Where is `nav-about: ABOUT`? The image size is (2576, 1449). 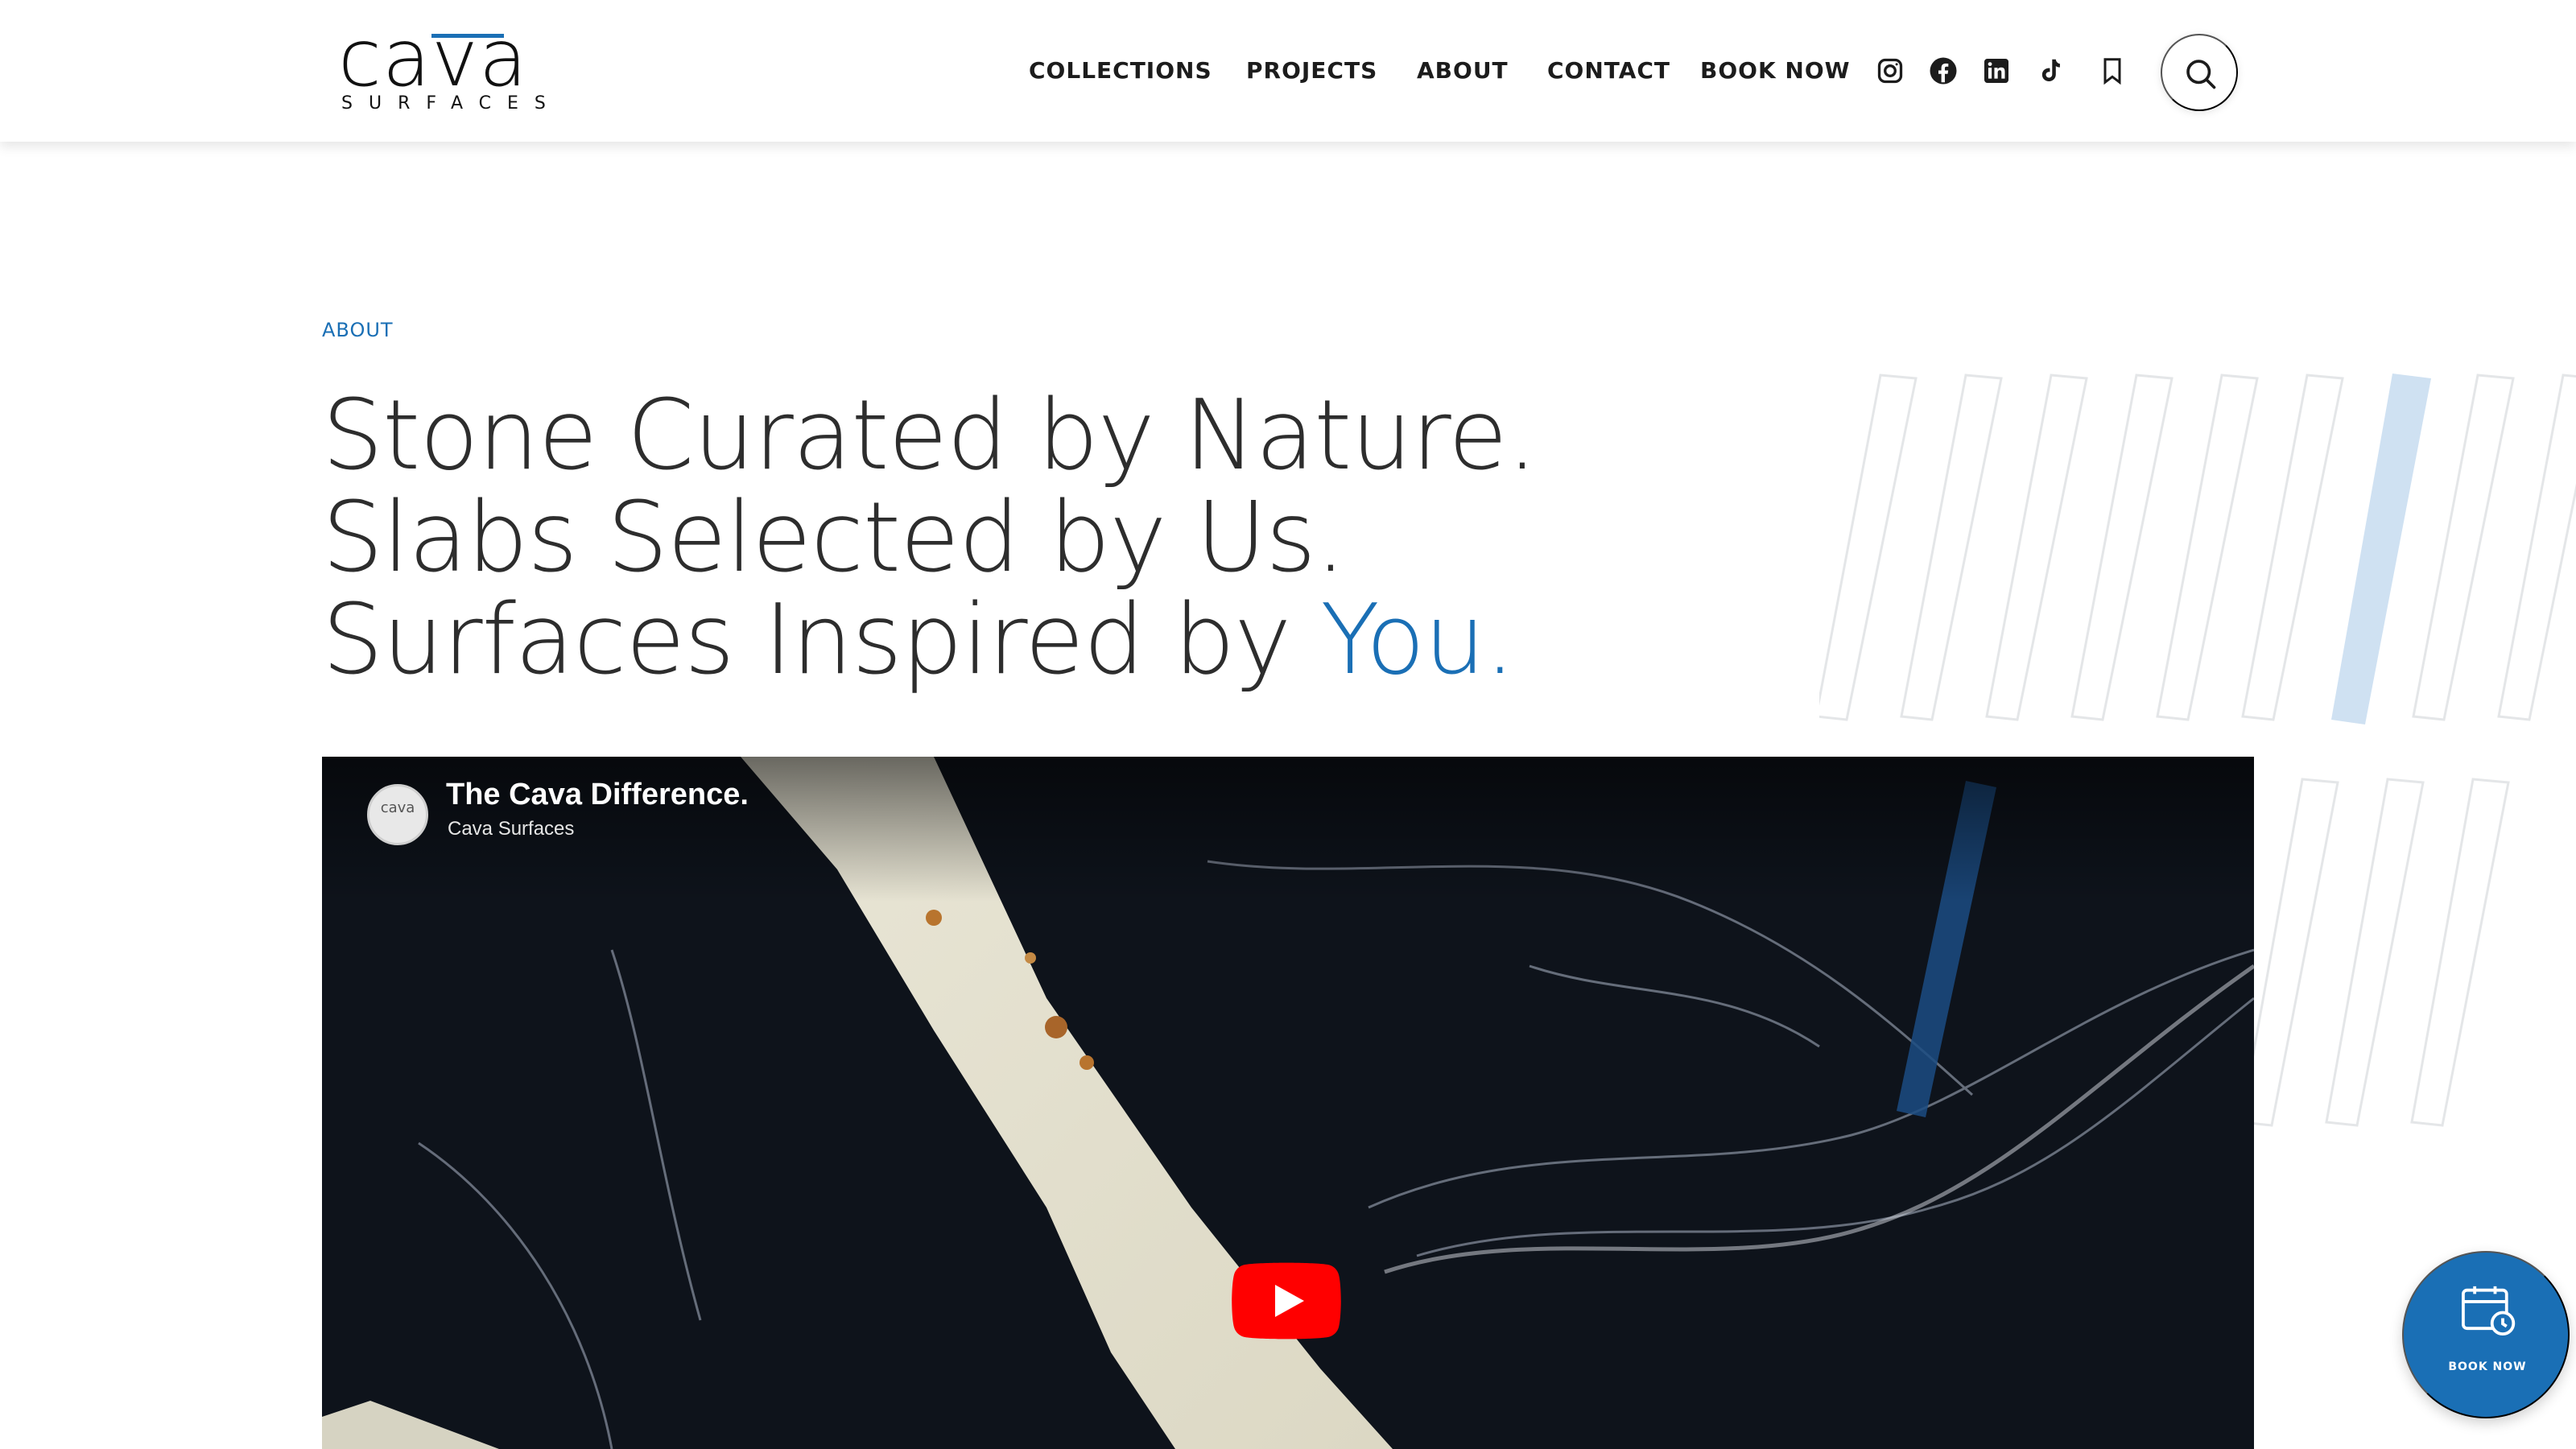 nav-about: ABOUT is located at coordinates (1463, 70).